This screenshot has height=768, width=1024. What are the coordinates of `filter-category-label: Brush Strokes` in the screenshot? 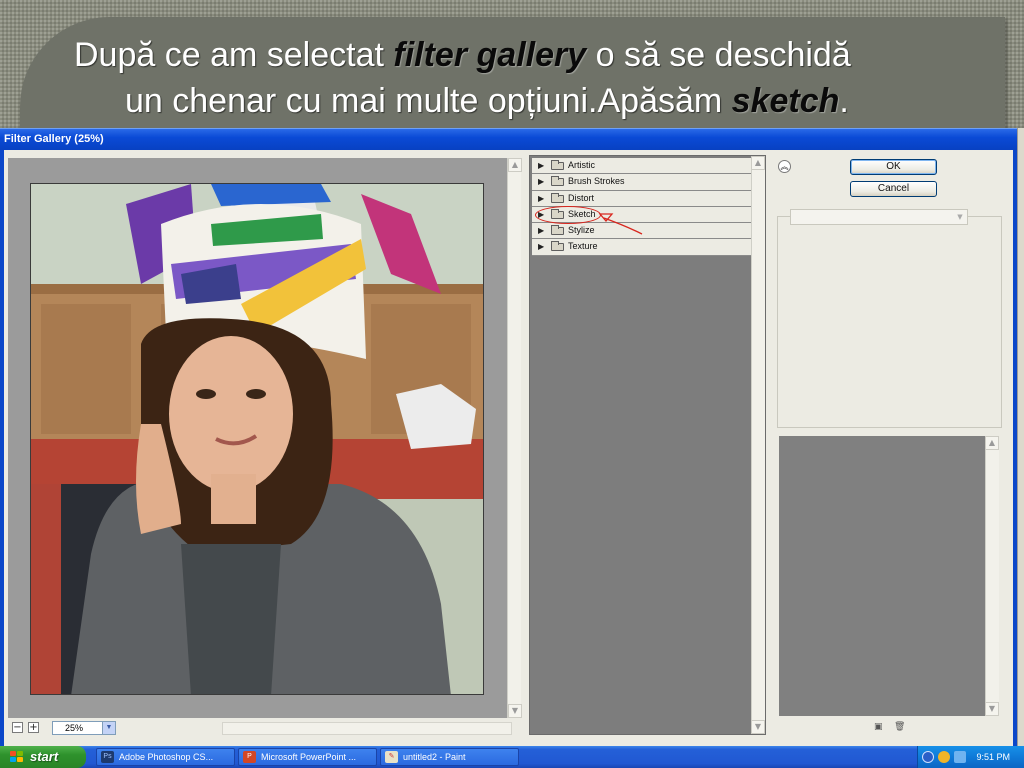 It's located at (596, 181).